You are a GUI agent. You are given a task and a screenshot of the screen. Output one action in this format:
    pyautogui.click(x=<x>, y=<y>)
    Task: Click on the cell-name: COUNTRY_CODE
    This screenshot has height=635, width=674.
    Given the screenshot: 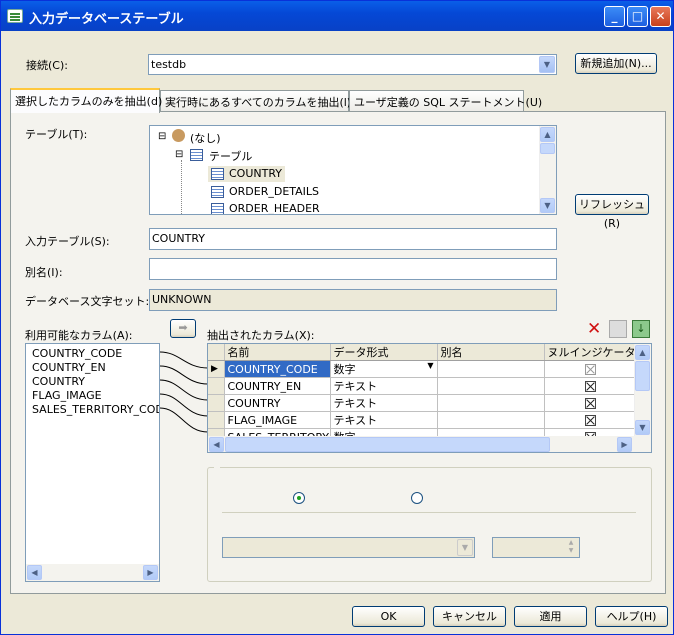 What is the action you would take?
    pyautogui.click(x=277, y=369)
    